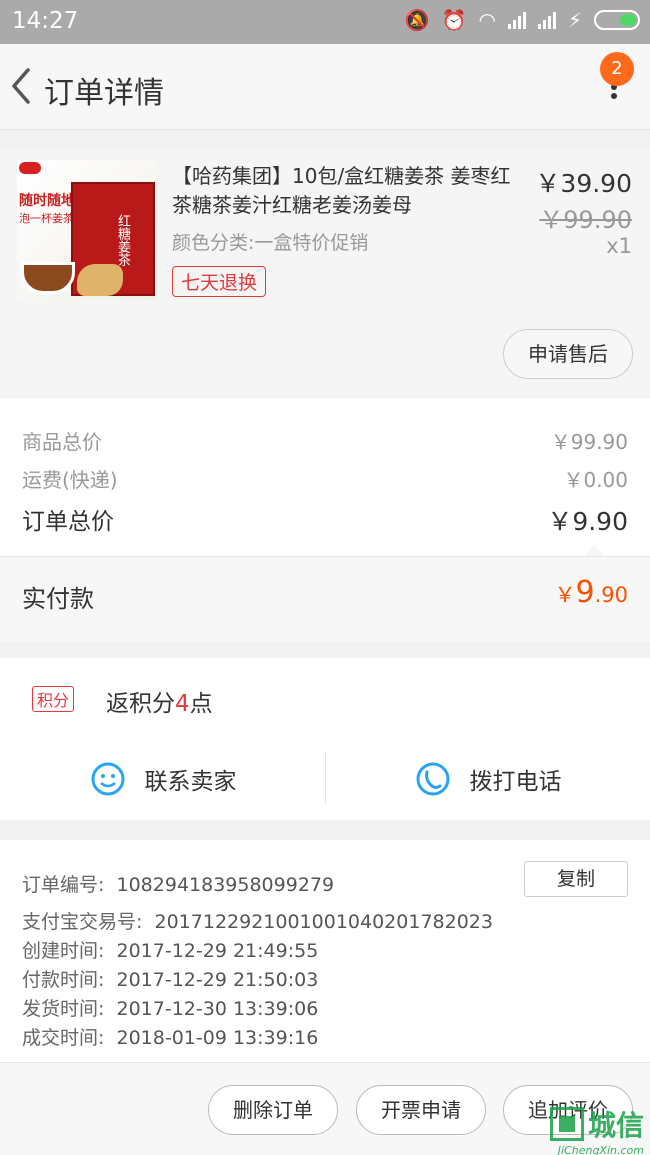  What do you see at coordinates (454, 20) in the screenshot?
I see `alarm-icon: ⏰` at bounding box center [454, 20].